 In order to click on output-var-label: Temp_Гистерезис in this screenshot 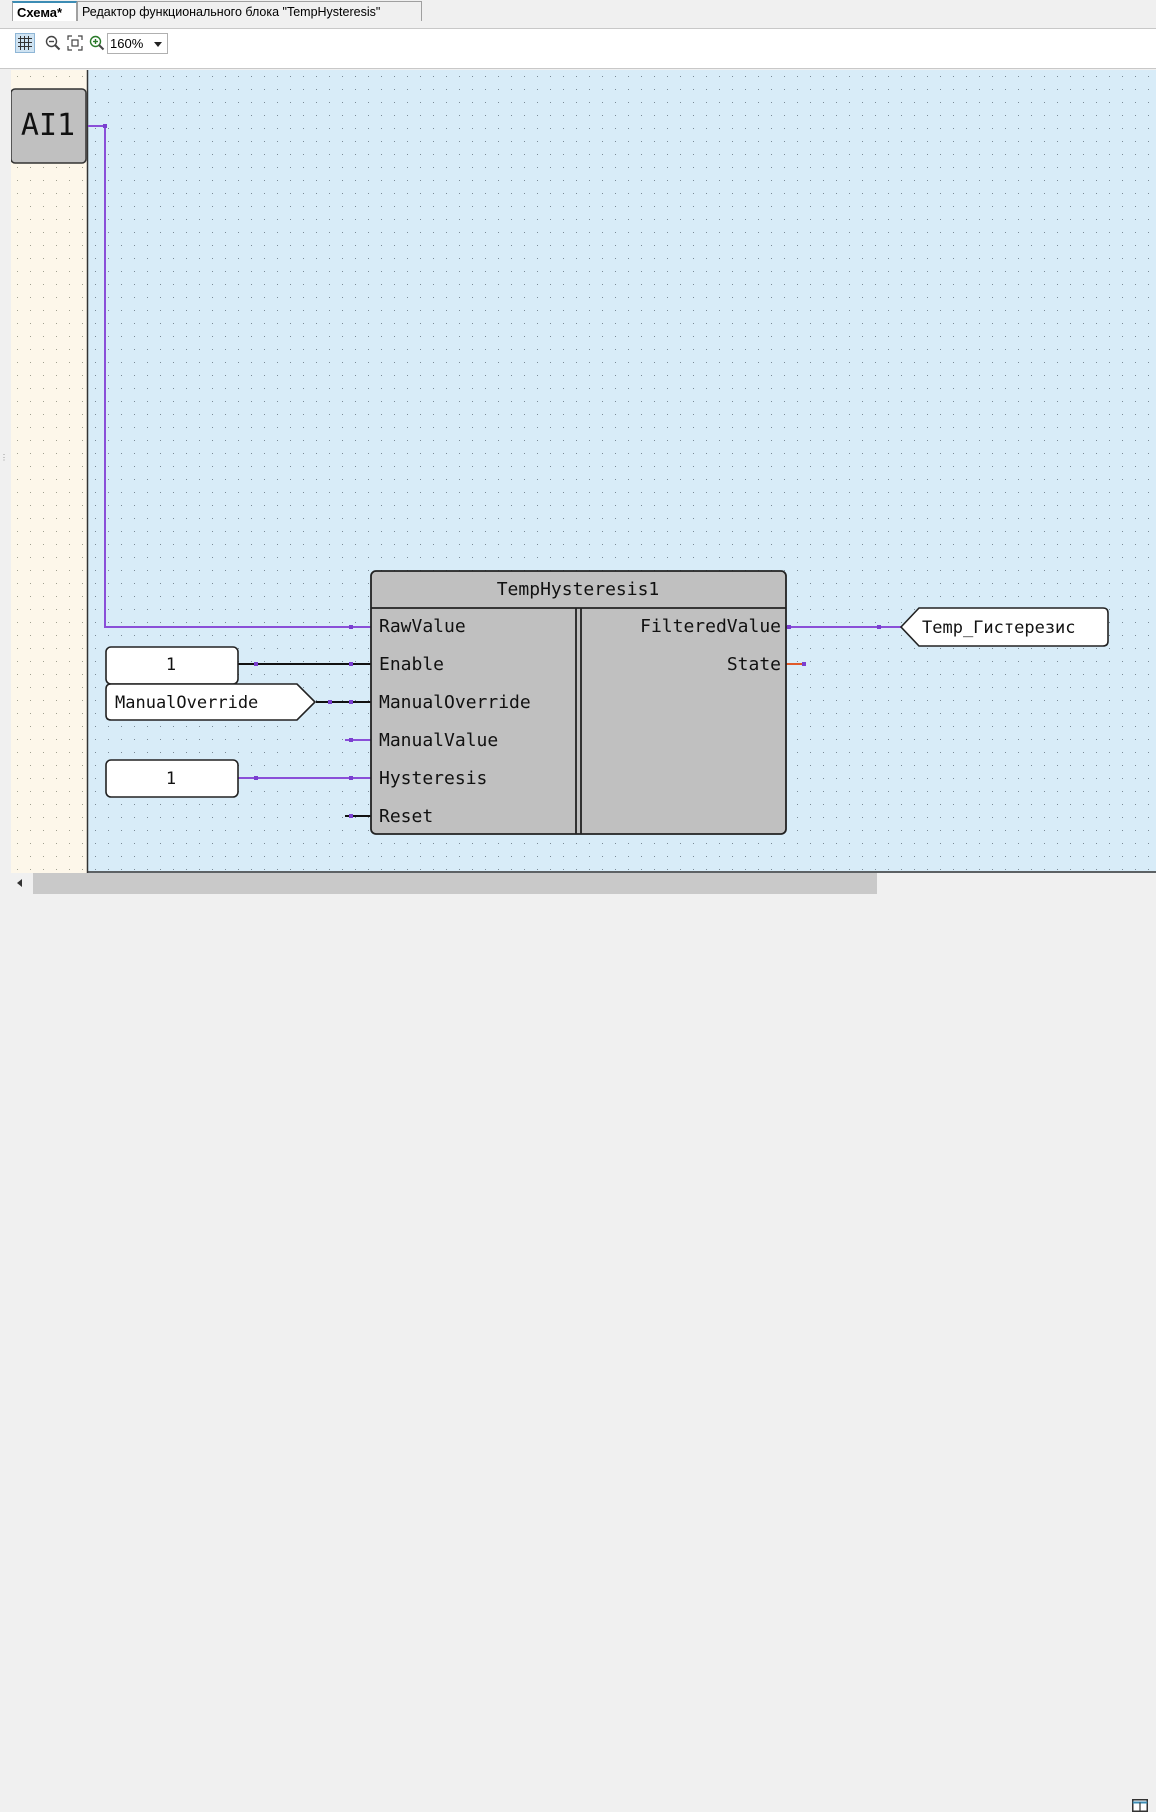, I will do `click(999, 628)`.